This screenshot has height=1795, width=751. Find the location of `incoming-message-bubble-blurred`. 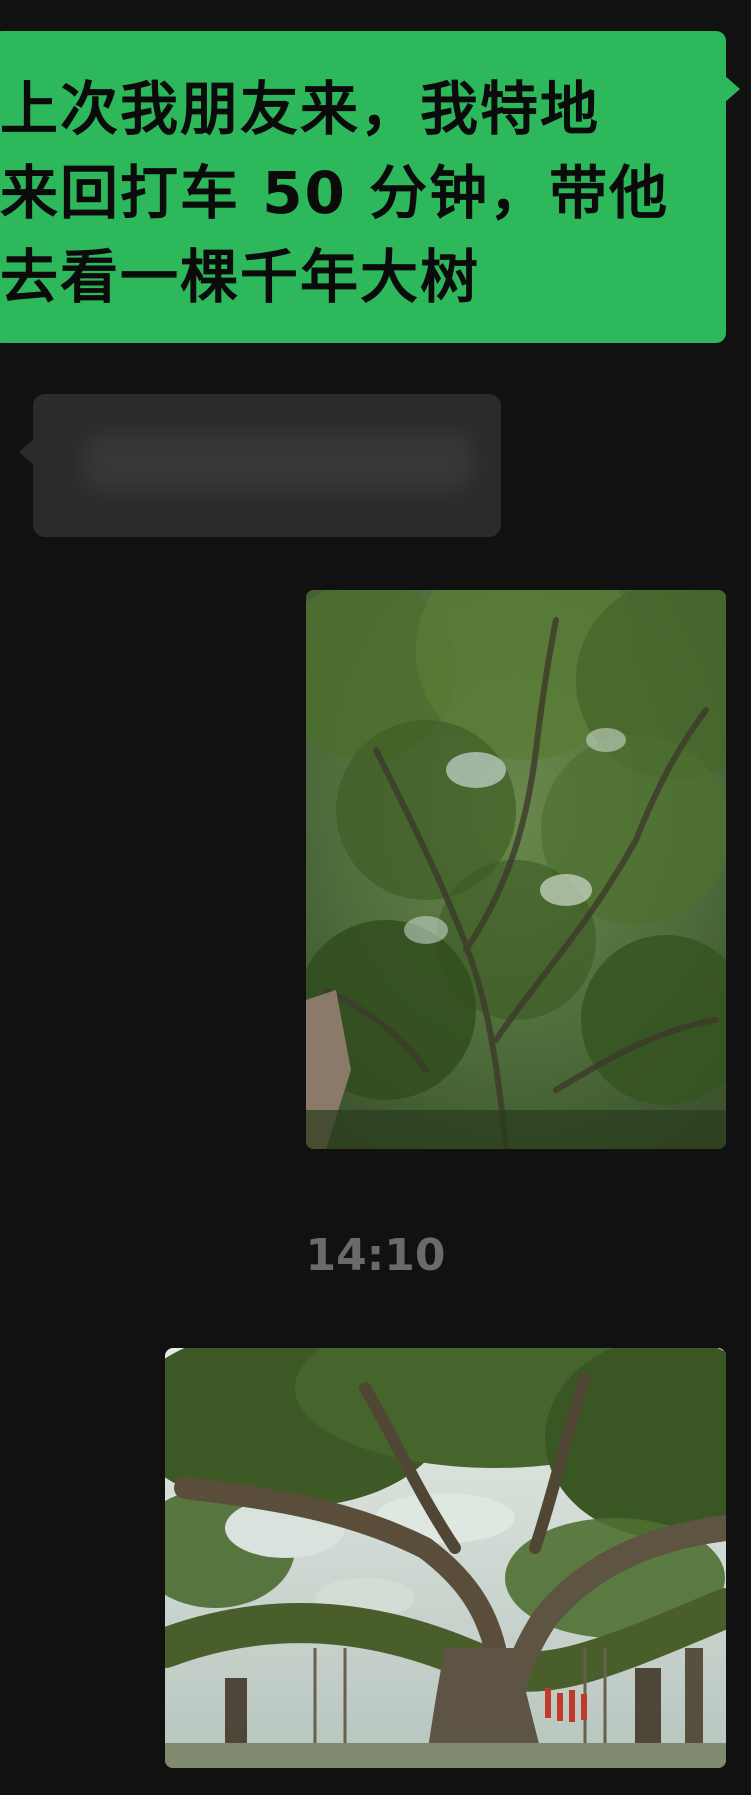

incoming-message-bubble-blurred is located at coordinates (260, 465).